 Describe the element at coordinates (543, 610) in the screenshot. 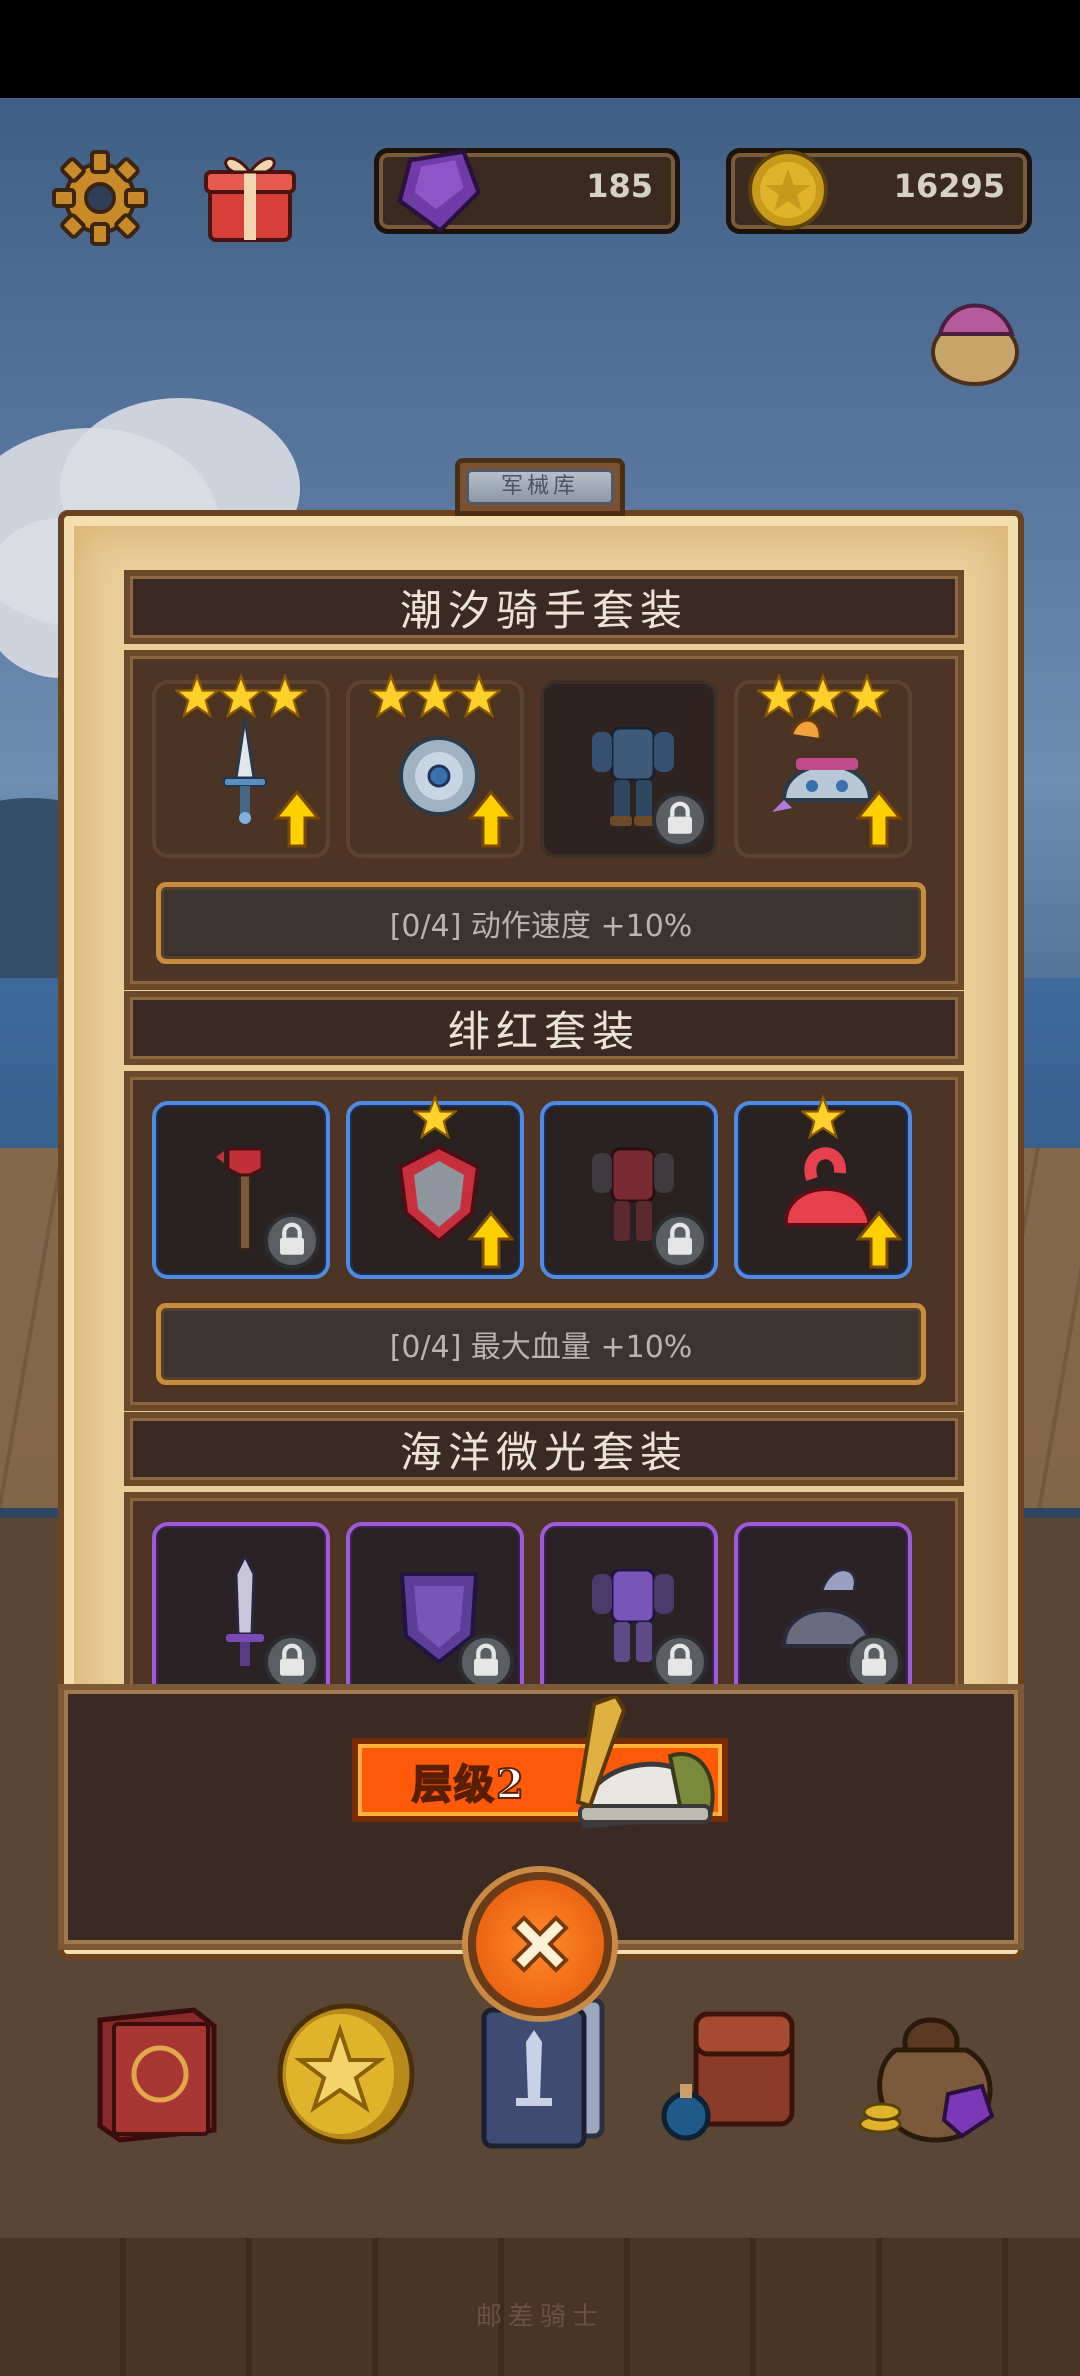

I see `set-title: 潮汐骑手套装` at that location.